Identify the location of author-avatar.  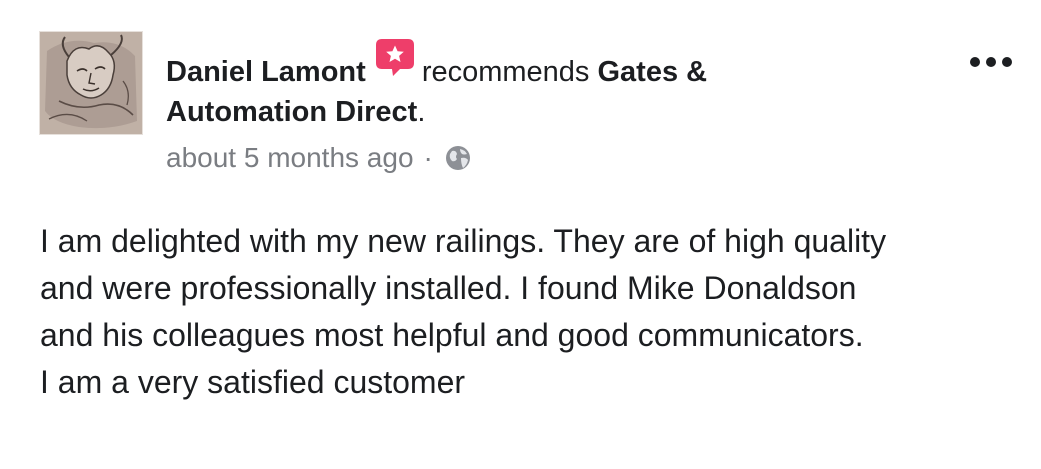
(91, 83).